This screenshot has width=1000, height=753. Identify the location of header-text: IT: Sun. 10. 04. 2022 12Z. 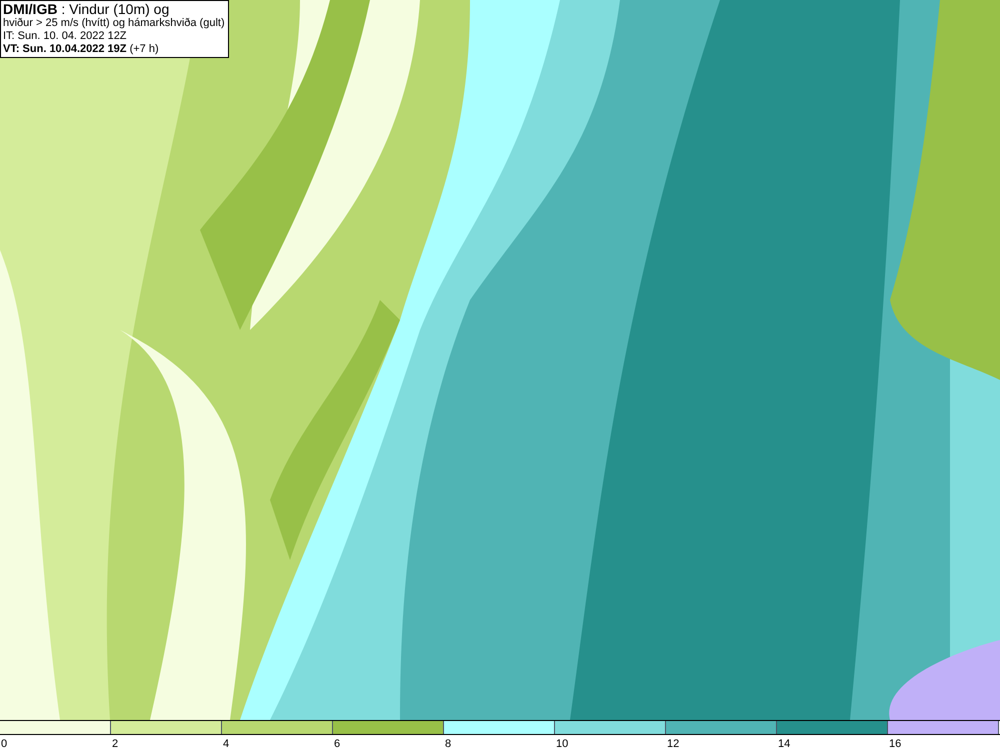
(65, 36).